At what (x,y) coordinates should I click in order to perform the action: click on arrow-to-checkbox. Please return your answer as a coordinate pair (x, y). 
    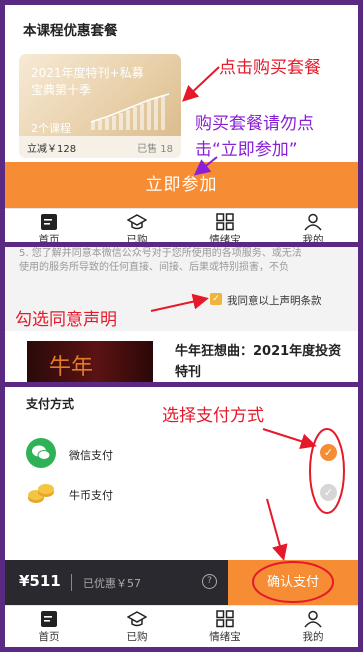
    Looking at the image, I should click on (179, 302).